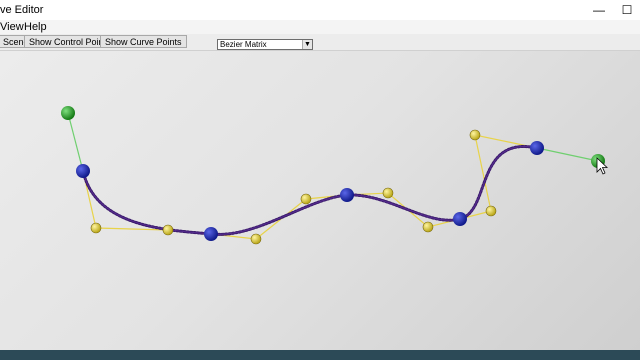  I want to click on end-tangent-line, so click(567, 154).